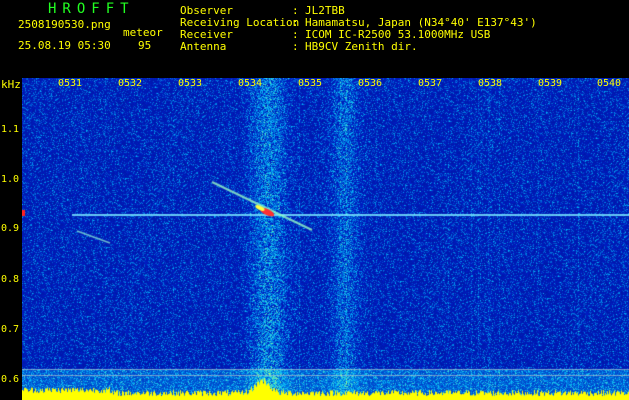  What do you see at coordinates (190, 83) in the screenshot?
I see `x-tick-label: 0533` at bounding box center [190, 83].